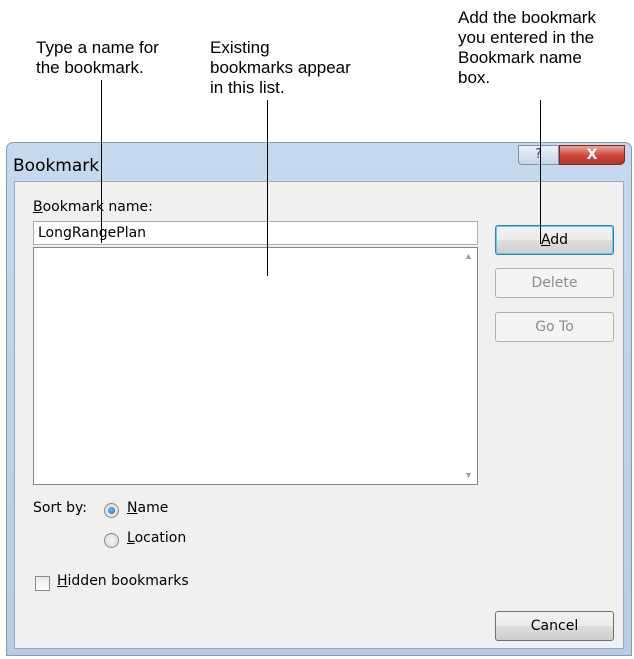 The height and width of the screenshot is (659, 634). I want to click on label-text: idden bookmarks, so click(128, 581).